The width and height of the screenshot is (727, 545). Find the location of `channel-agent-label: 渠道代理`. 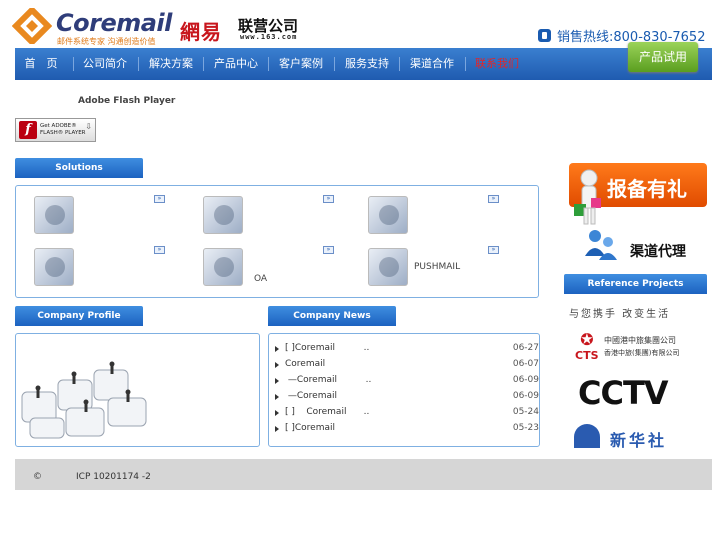

channel-agent-label: 渠道代理 is located at coordinates (658, 251).